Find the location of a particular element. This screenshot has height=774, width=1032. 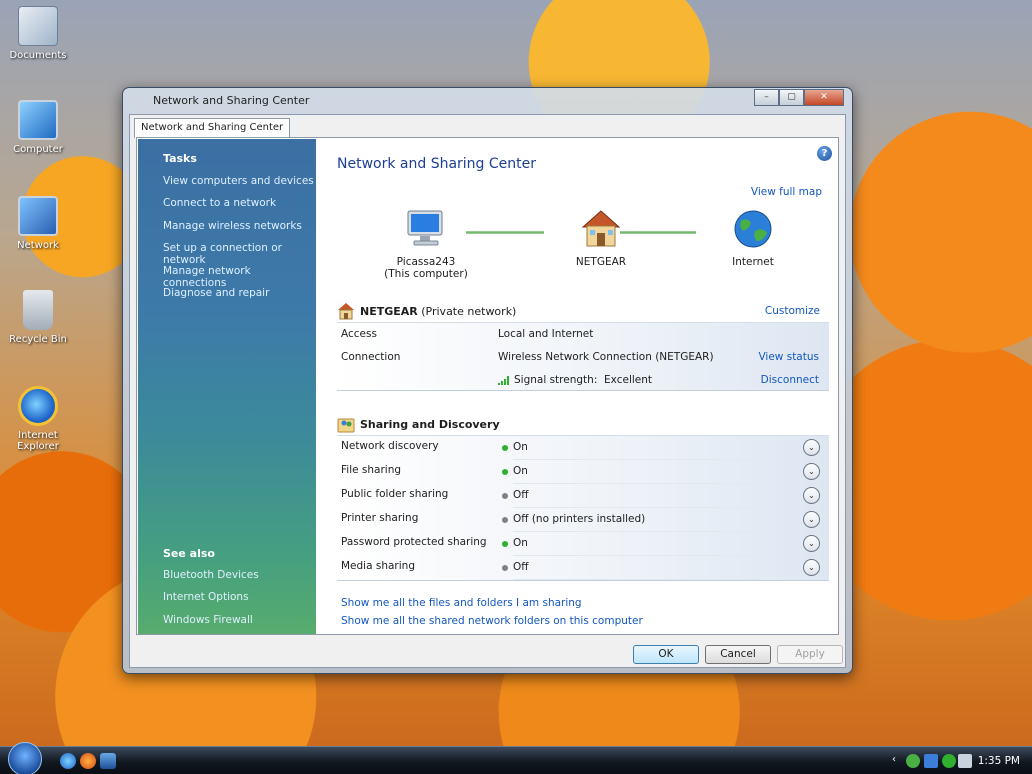

sharing-row: File sharing On ⌄ is located at coordinates (583, 472).